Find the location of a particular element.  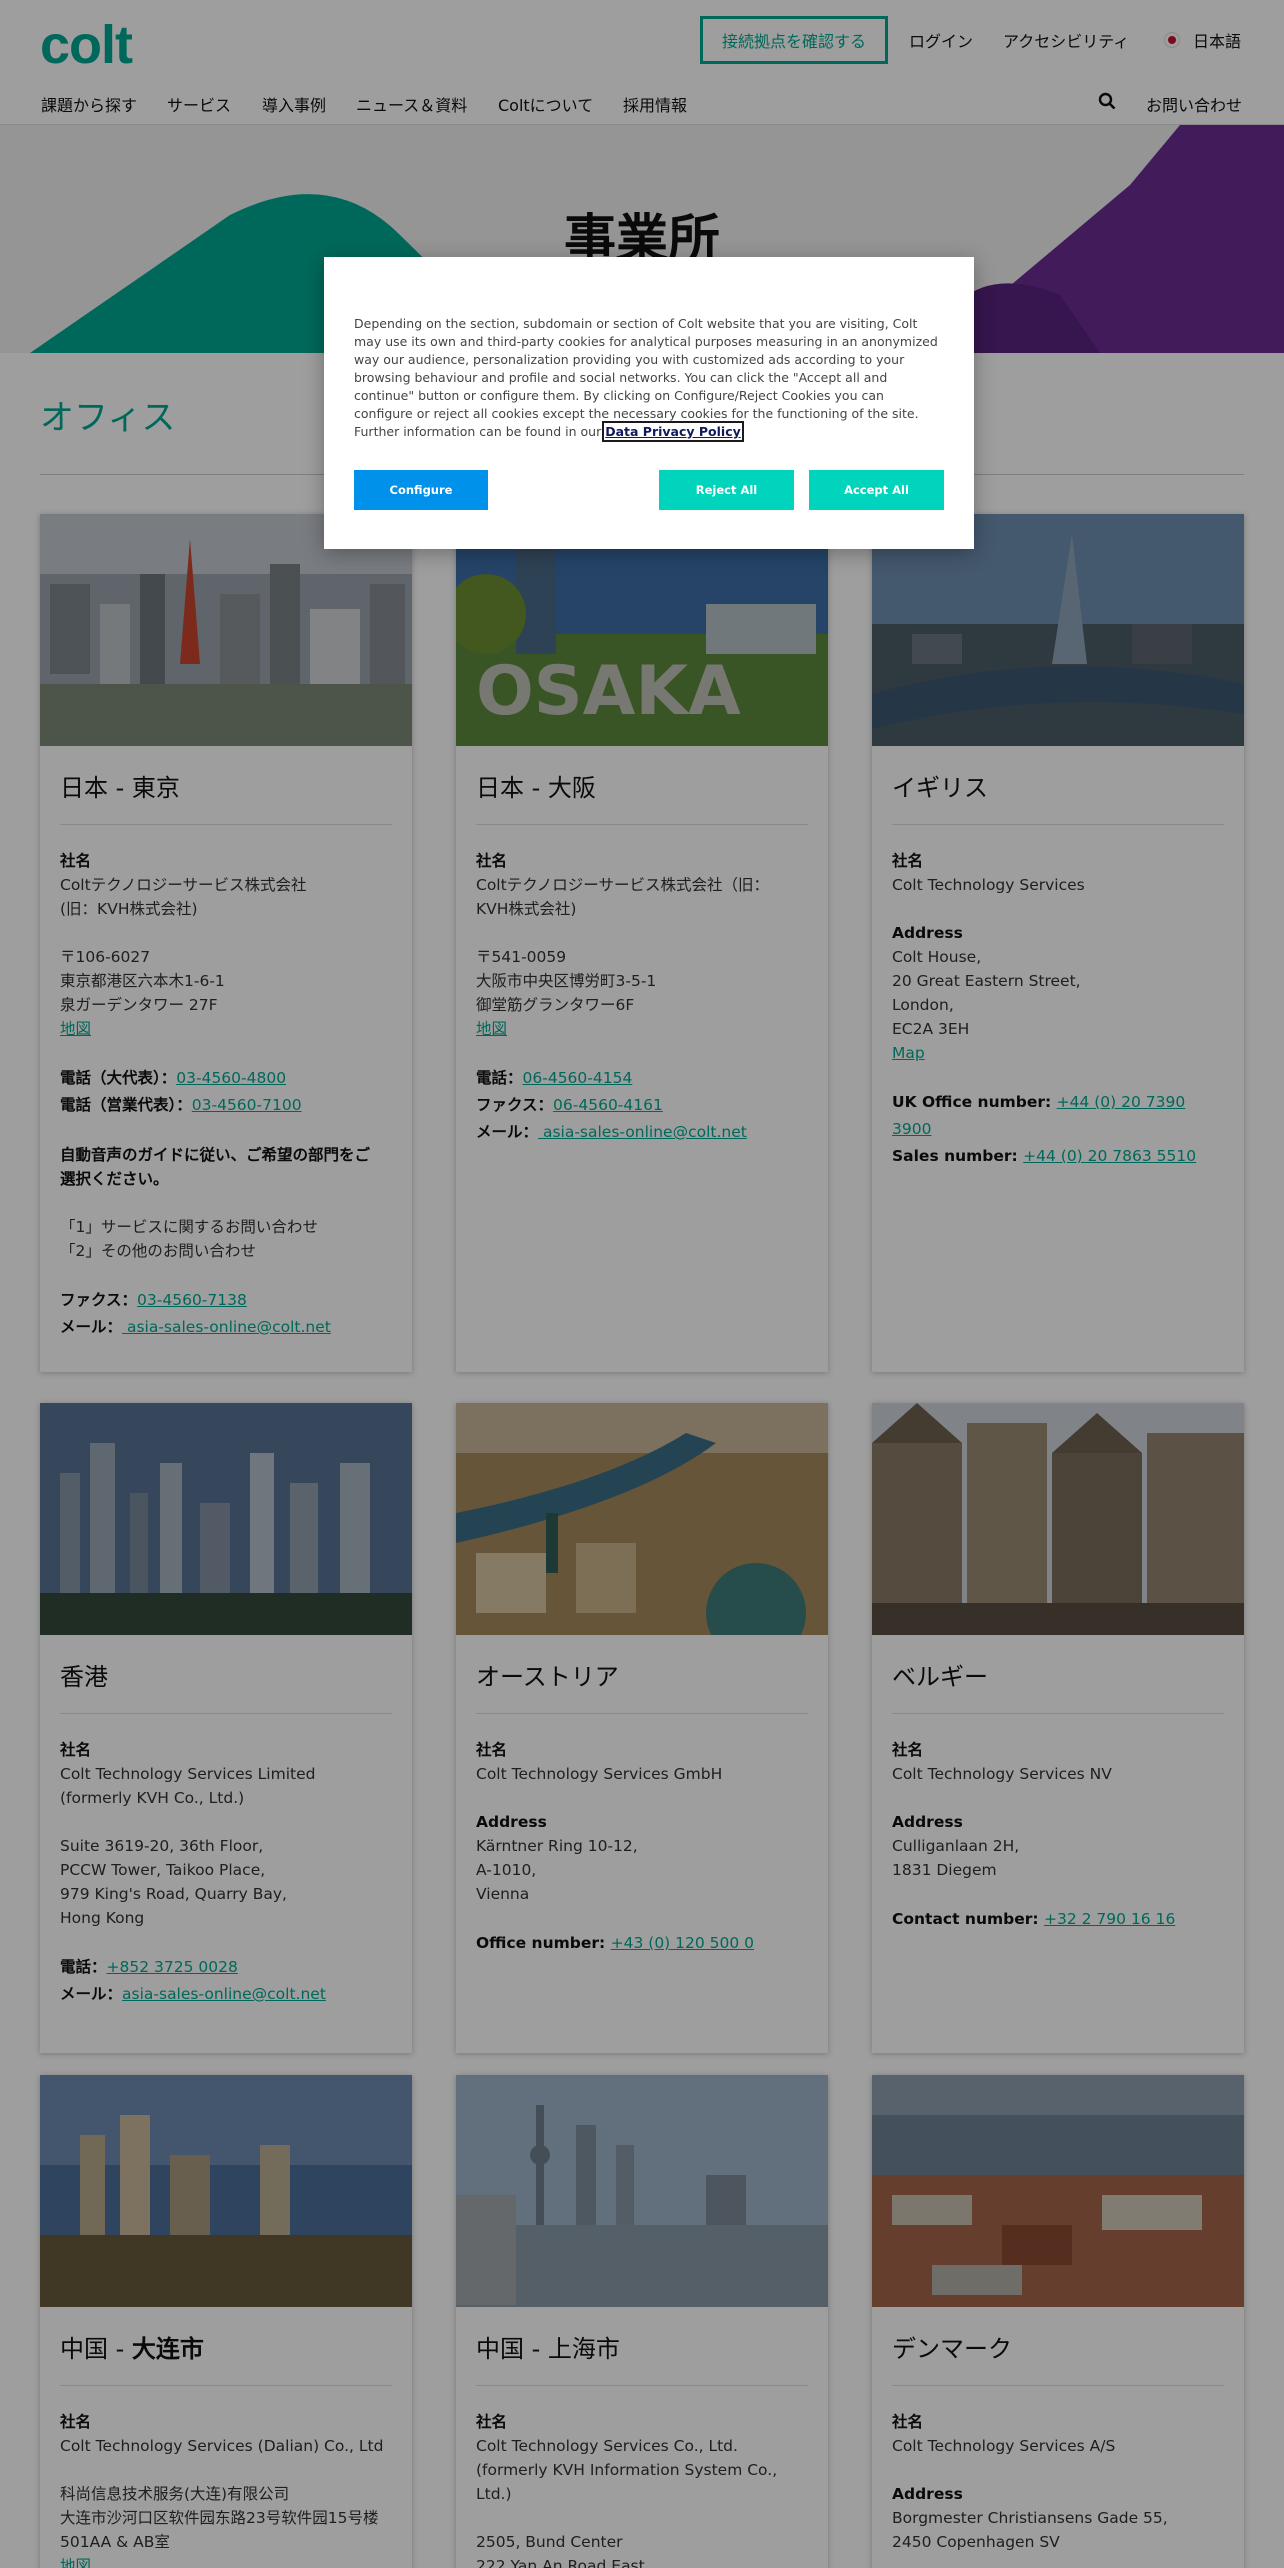

reject-all-button: Reject All is located at coordinates (726, 490).